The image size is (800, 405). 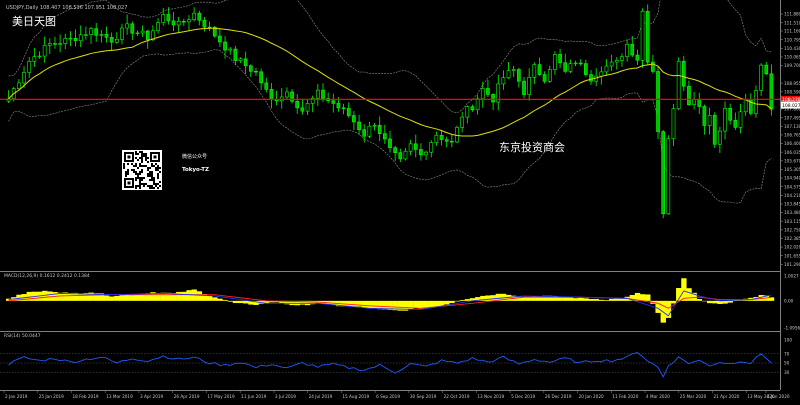 I want to click on time-tick-label: 4 Jun 2020, so click(x=778, y=396).